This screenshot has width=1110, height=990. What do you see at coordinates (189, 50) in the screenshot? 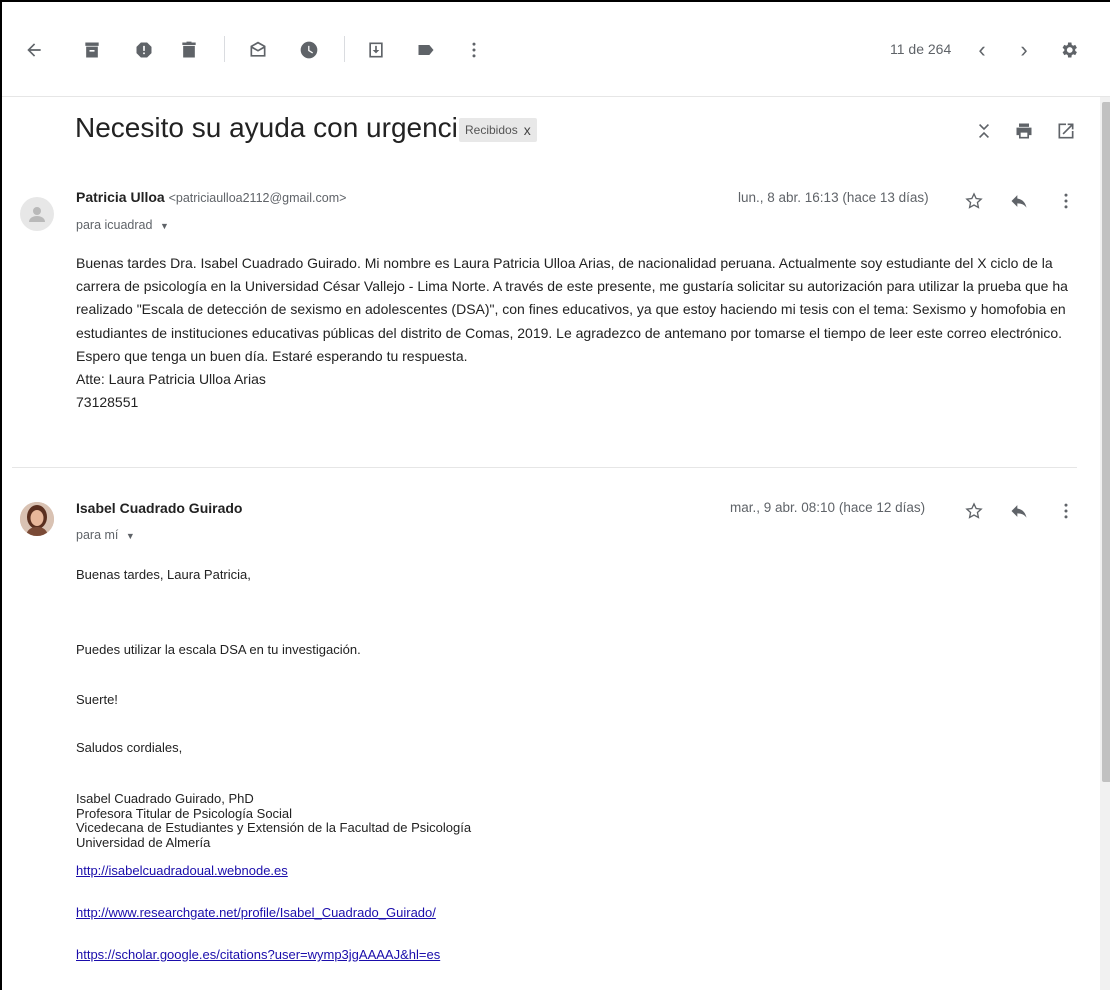
I see `delete-icon` at bounding box center [189, 50].